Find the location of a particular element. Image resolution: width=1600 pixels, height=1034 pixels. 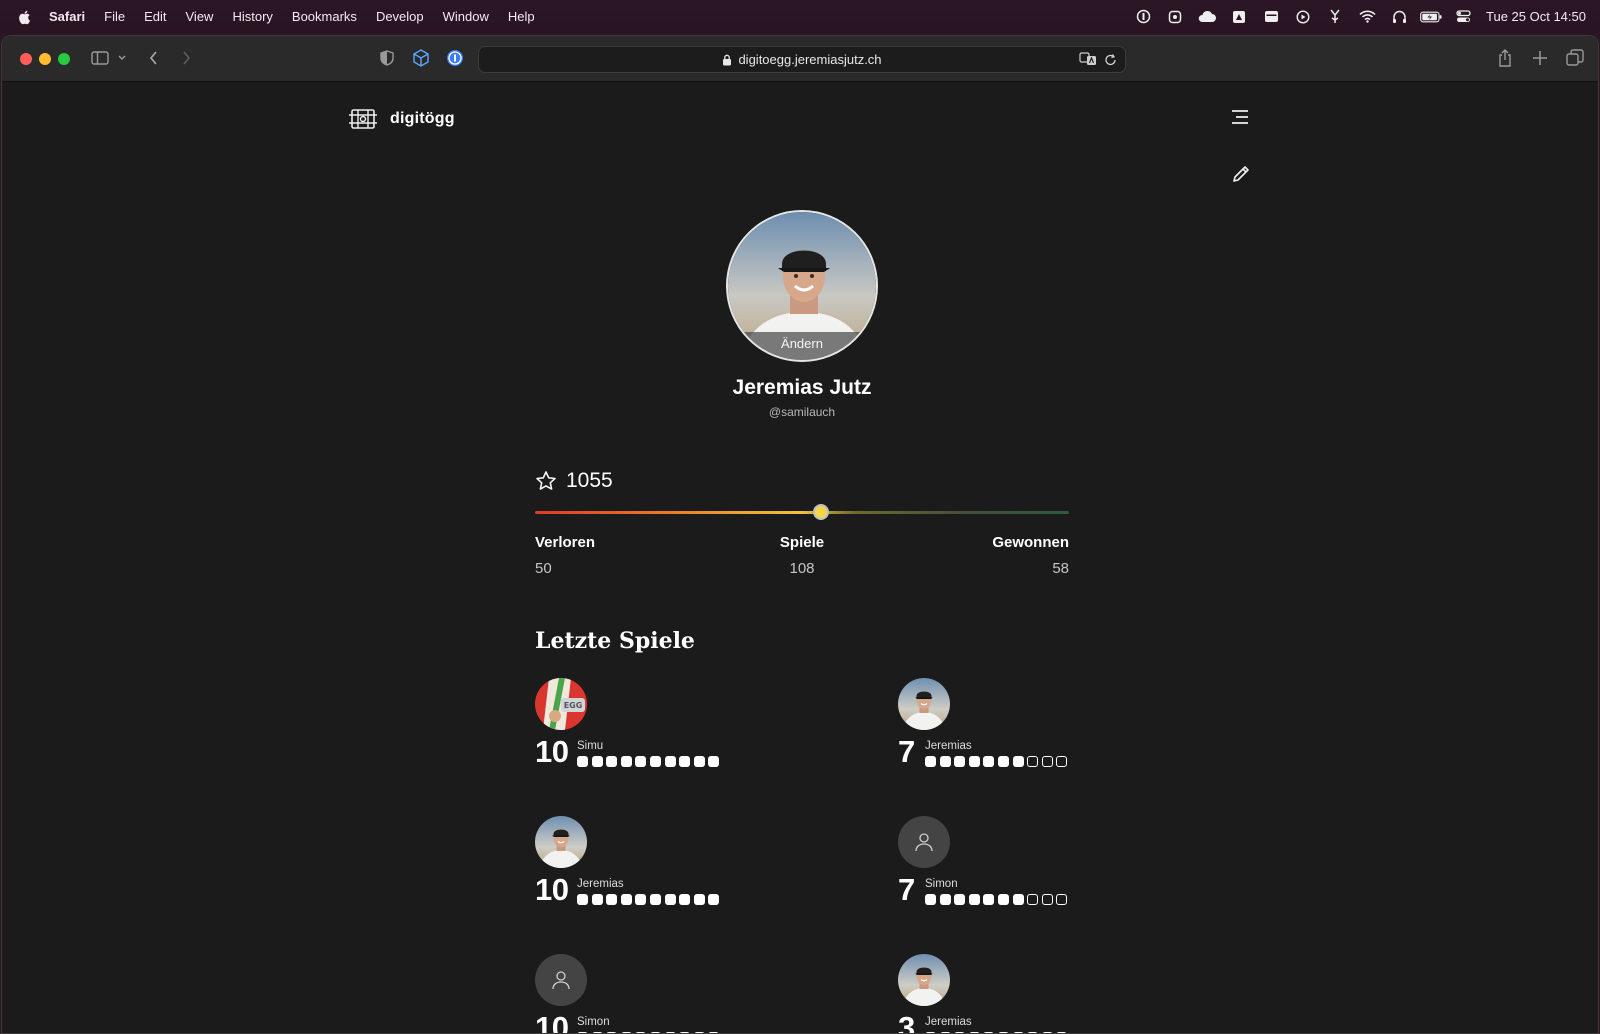

game-entry: 10 Jeremias is located at coordinates (635, 866).